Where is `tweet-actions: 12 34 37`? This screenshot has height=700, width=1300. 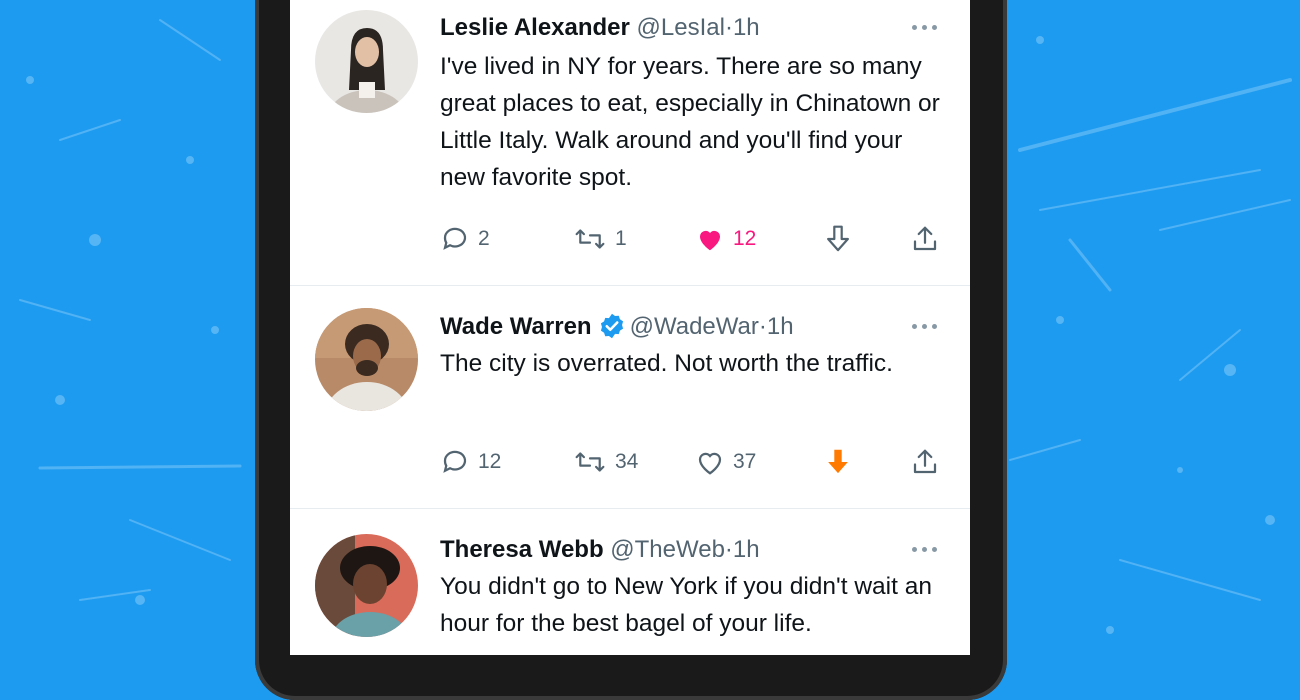
tweet-actions: 12 34 37 is located at coordinates (695, 462).